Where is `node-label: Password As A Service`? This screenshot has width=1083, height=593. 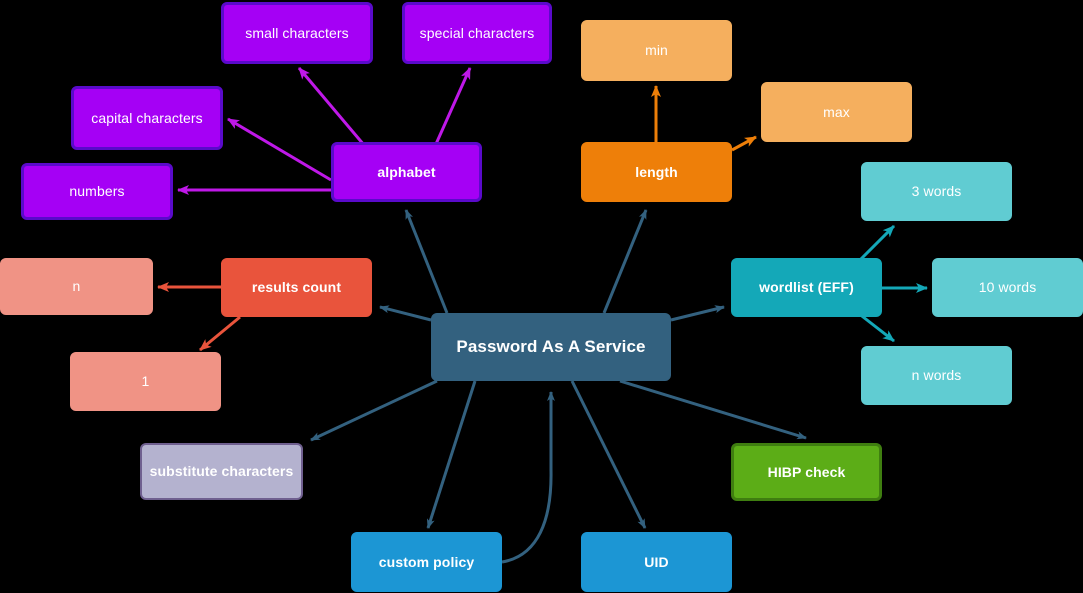
node-label: Password As A Service is located at coordinates (551, 347).